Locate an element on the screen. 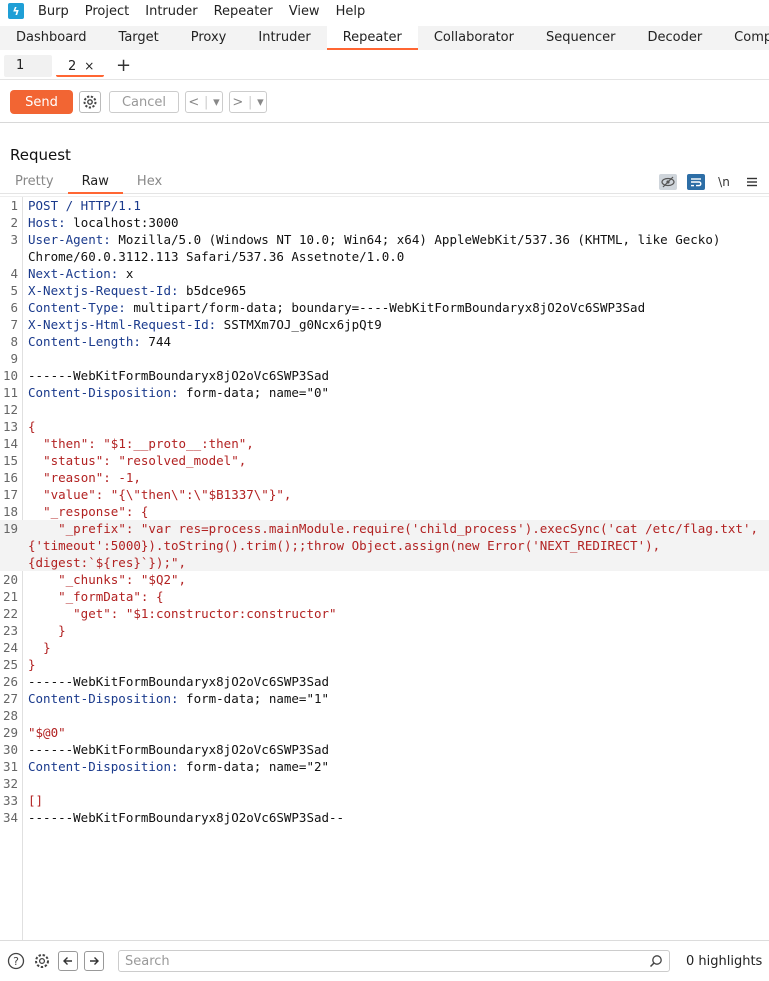  newline-toggle: \n is located at coordinates (724, 182).